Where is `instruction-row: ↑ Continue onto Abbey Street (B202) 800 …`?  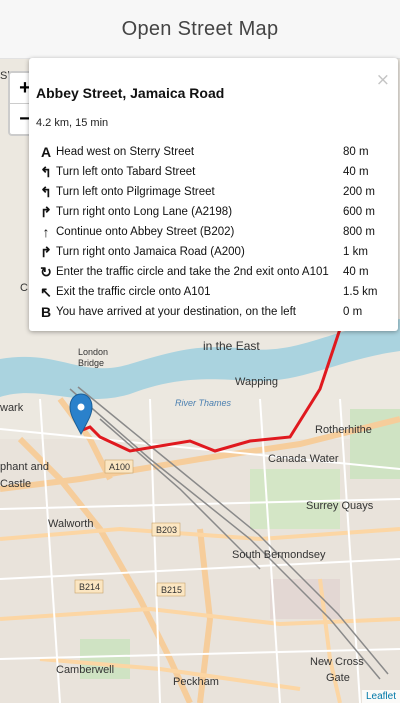 instruction-row: ↑ Continue onto Abbey Street (B202) 800 … is located at coordinates (213, 232).